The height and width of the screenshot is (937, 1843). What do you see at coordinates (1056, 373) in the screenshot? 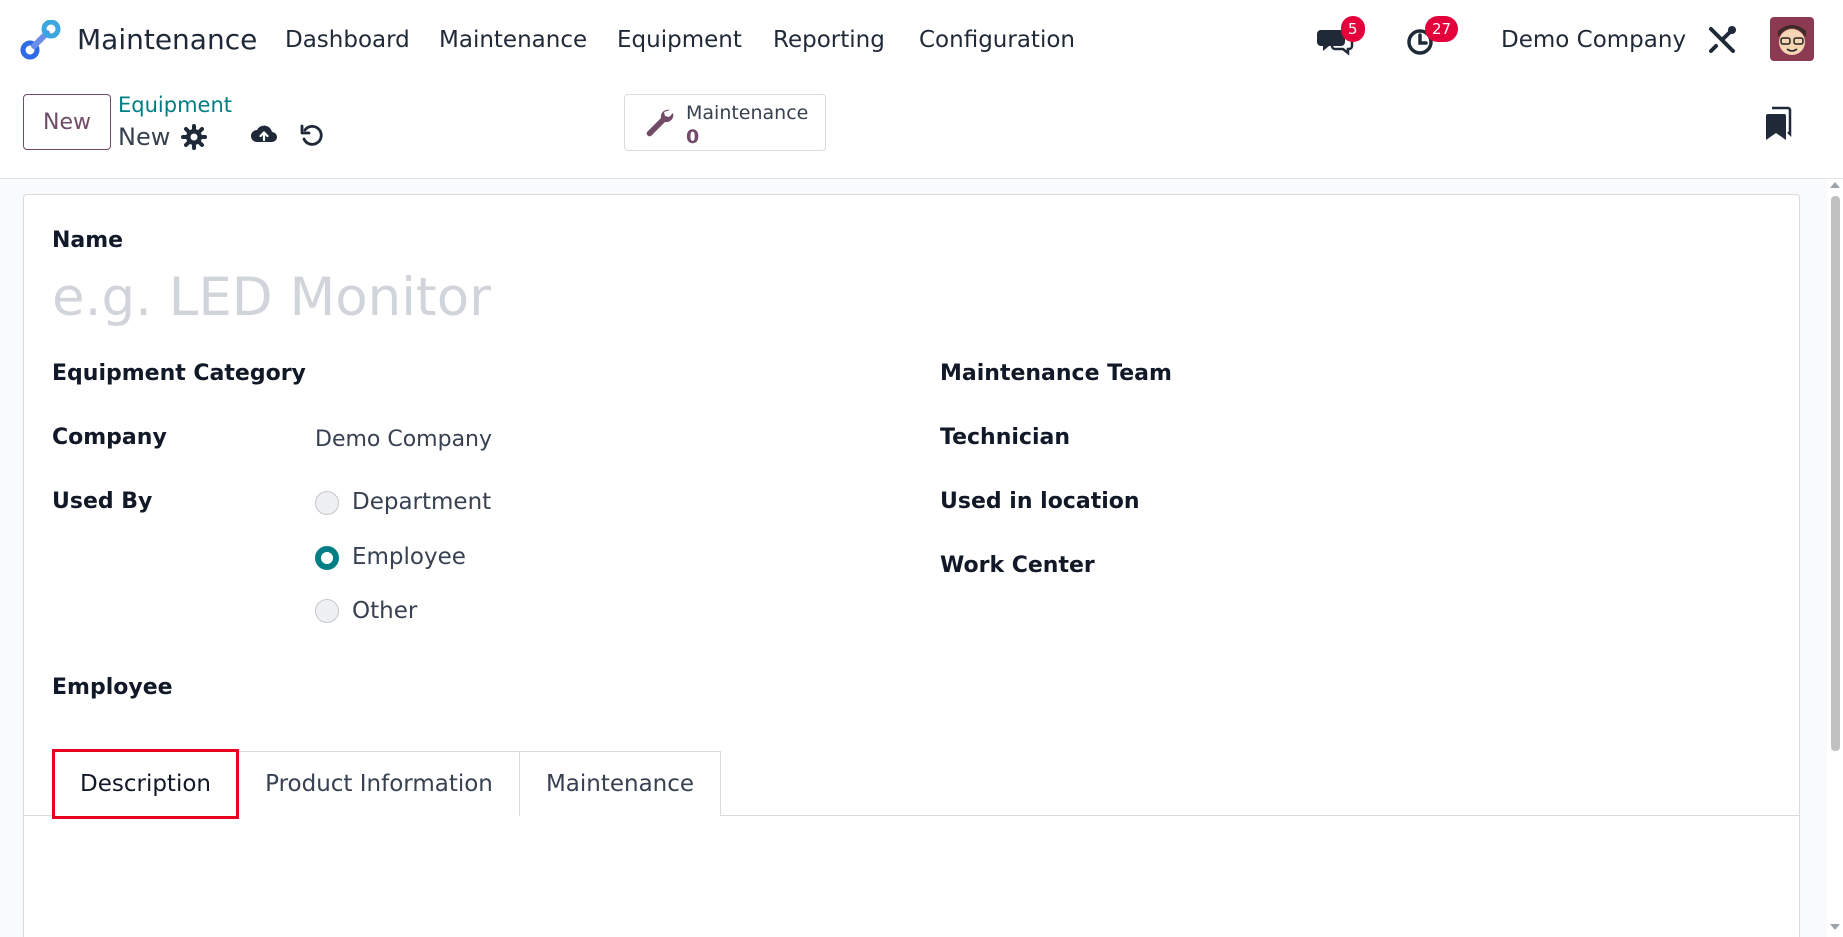
I see `maintenance-team-label: Maintenance Team` at bounding box center [1056, 373].